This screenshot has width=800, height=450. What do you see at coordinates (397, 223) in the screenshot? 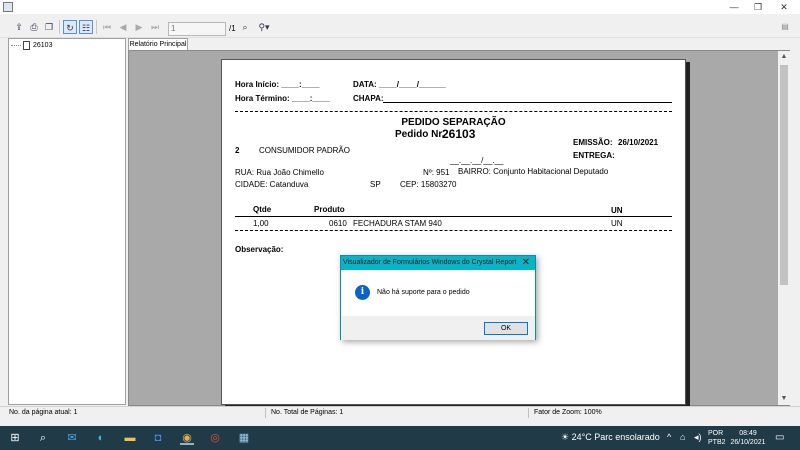
I see `row-desc: FECHADURA STAM 940` at bounding box center [397, 223].